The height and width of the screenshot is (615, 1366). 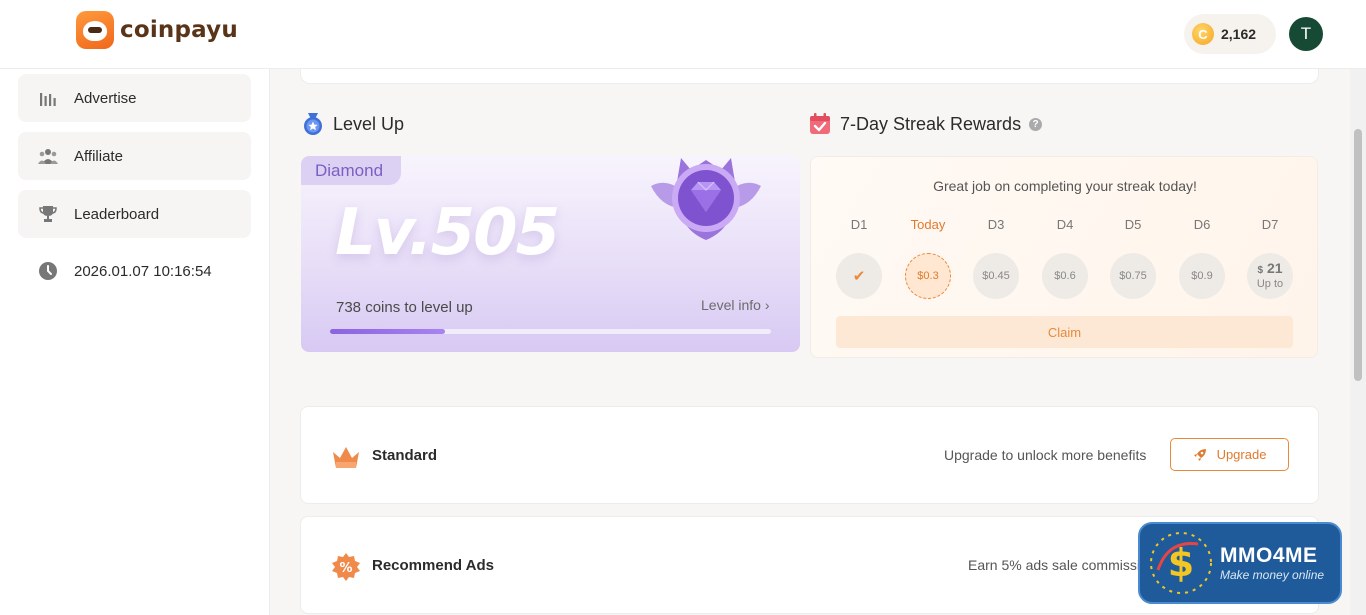 I want to click on sidebar-item-advertise: Advertise, so click(x=134, y=98).